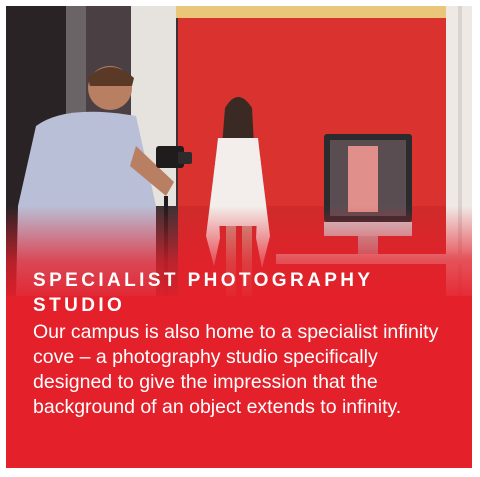  What do you see at coordinates (203, 293) in the screenshot?
I see `section-heading: SPECIALIST PHOTOGRAPHY STUDIO` at bounding box center [203, 293].